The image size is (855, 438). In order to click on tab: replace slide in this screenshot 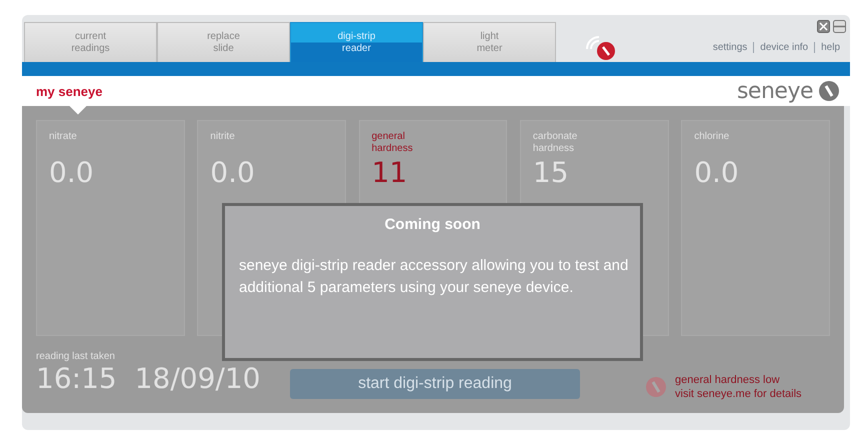, I will do `click(223, 42)`.